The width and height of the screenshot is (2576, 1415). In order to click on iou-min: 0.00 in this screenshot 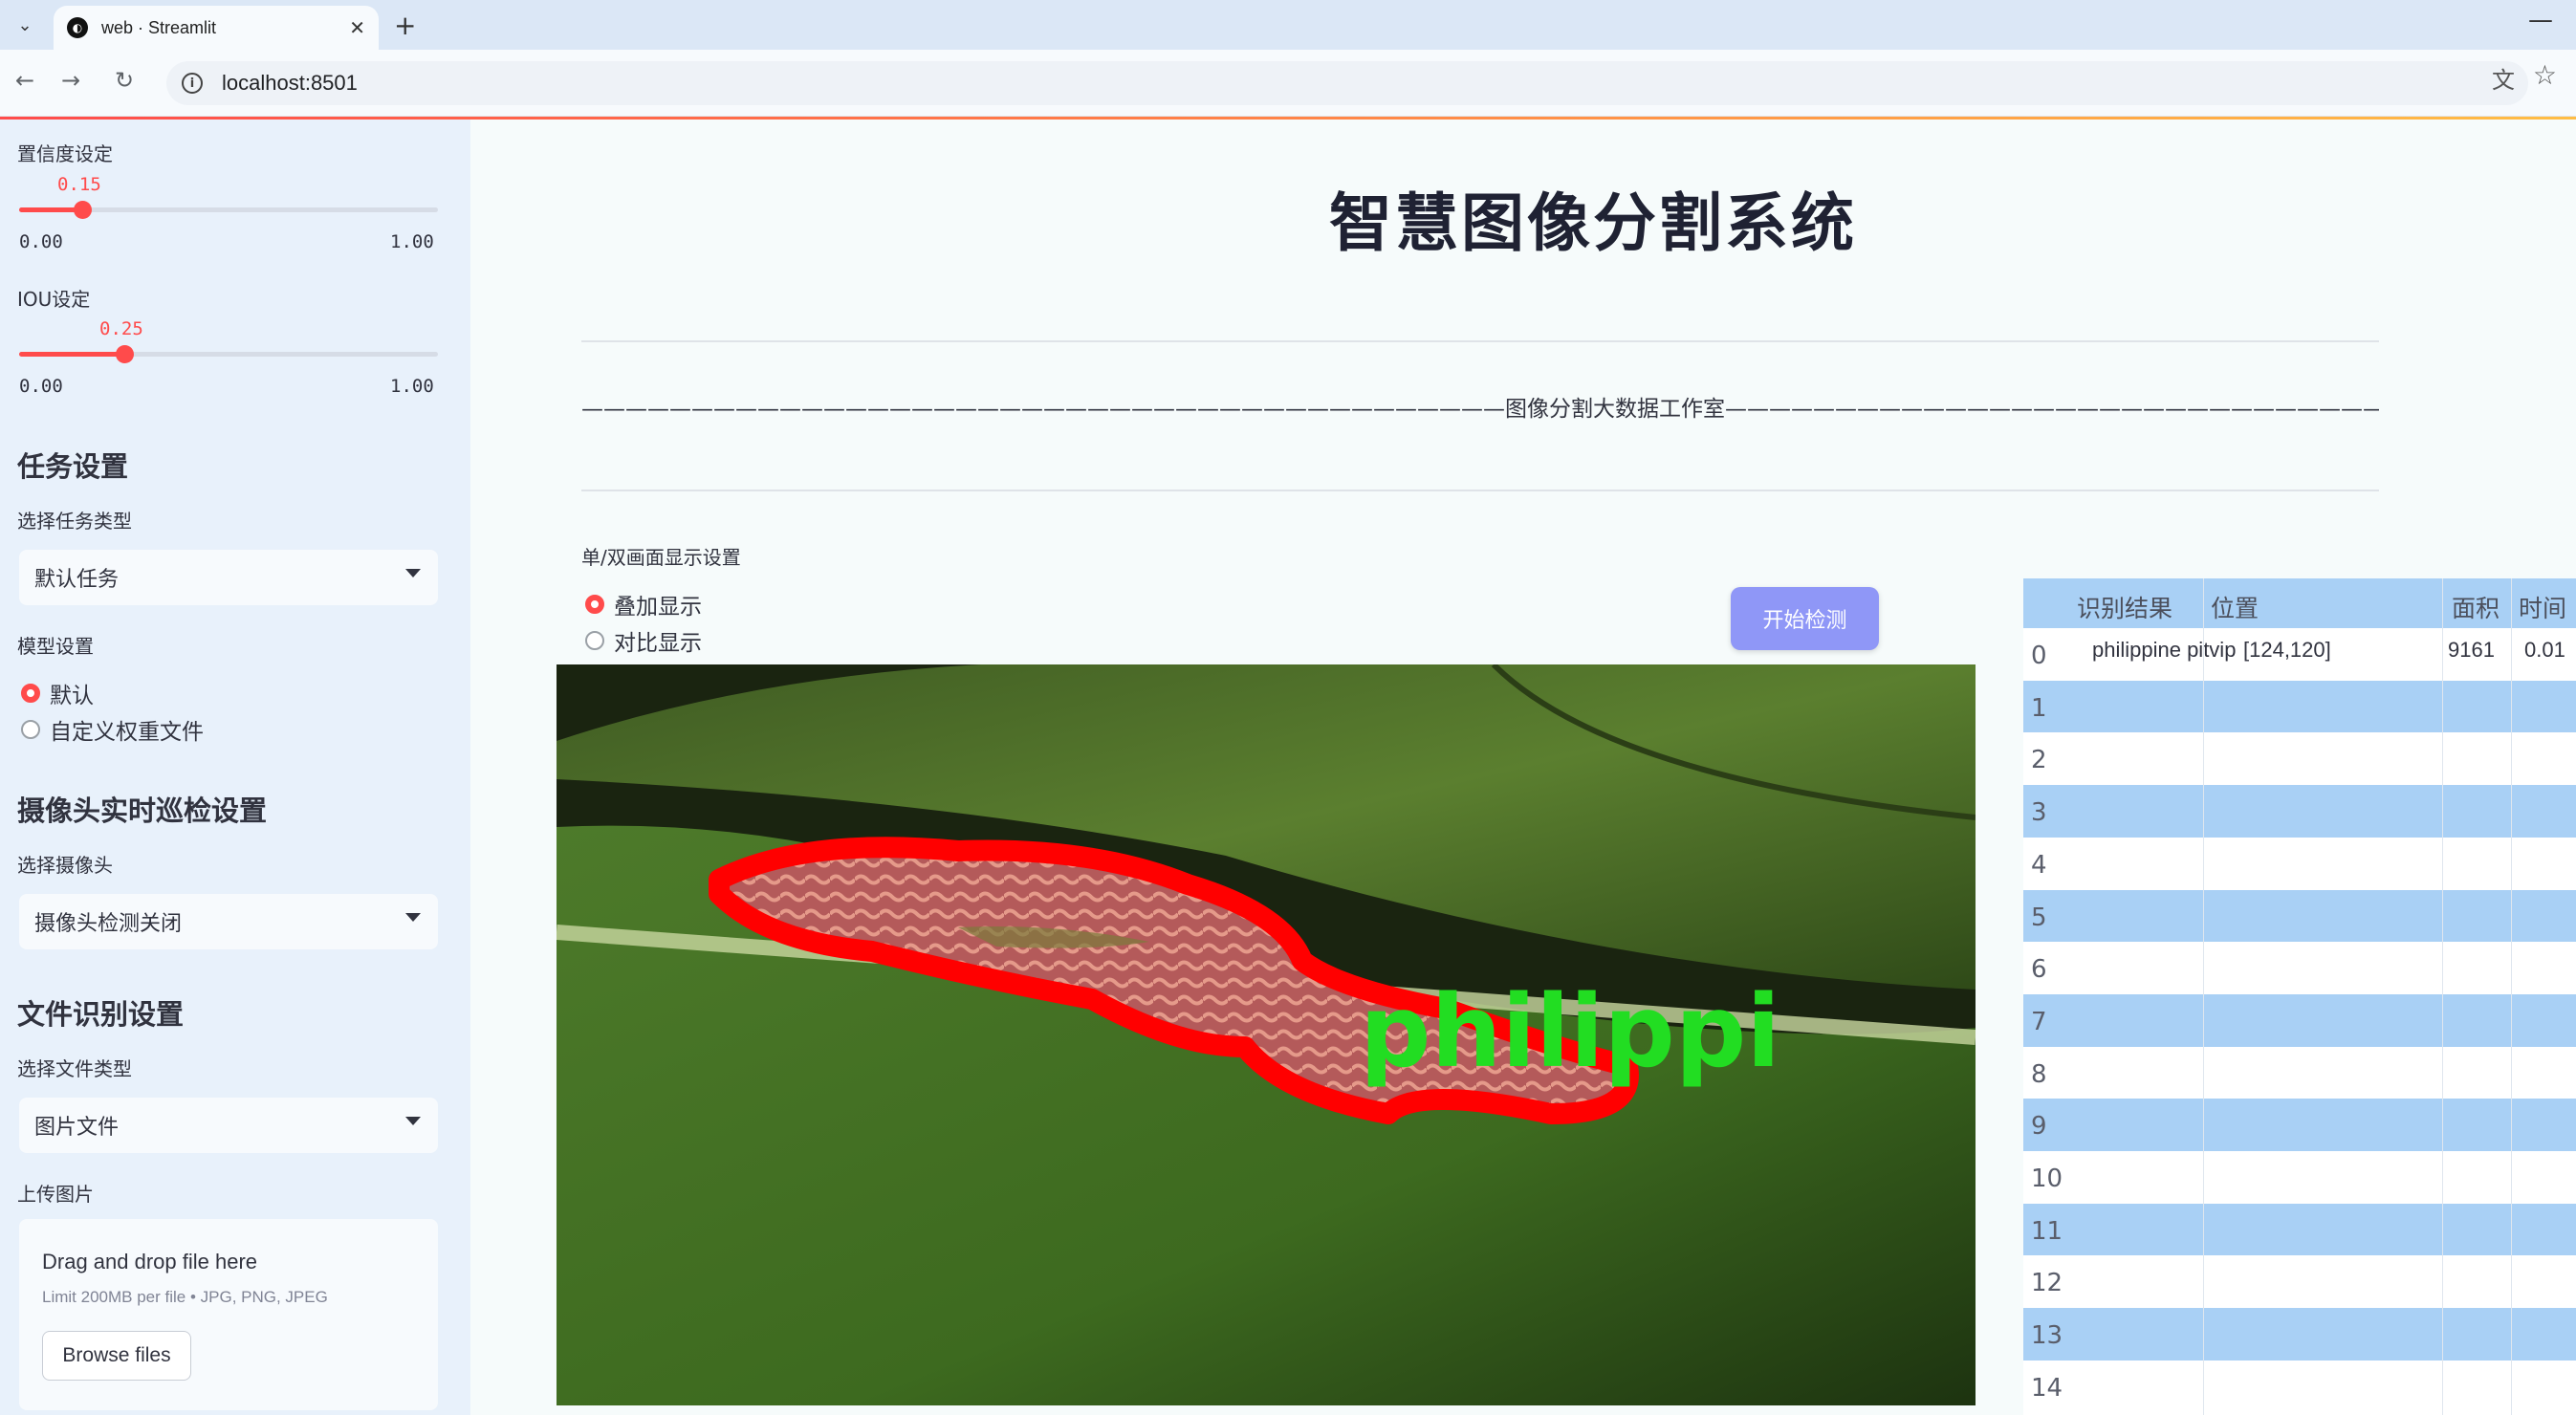, I will do `click(41, 387)`.